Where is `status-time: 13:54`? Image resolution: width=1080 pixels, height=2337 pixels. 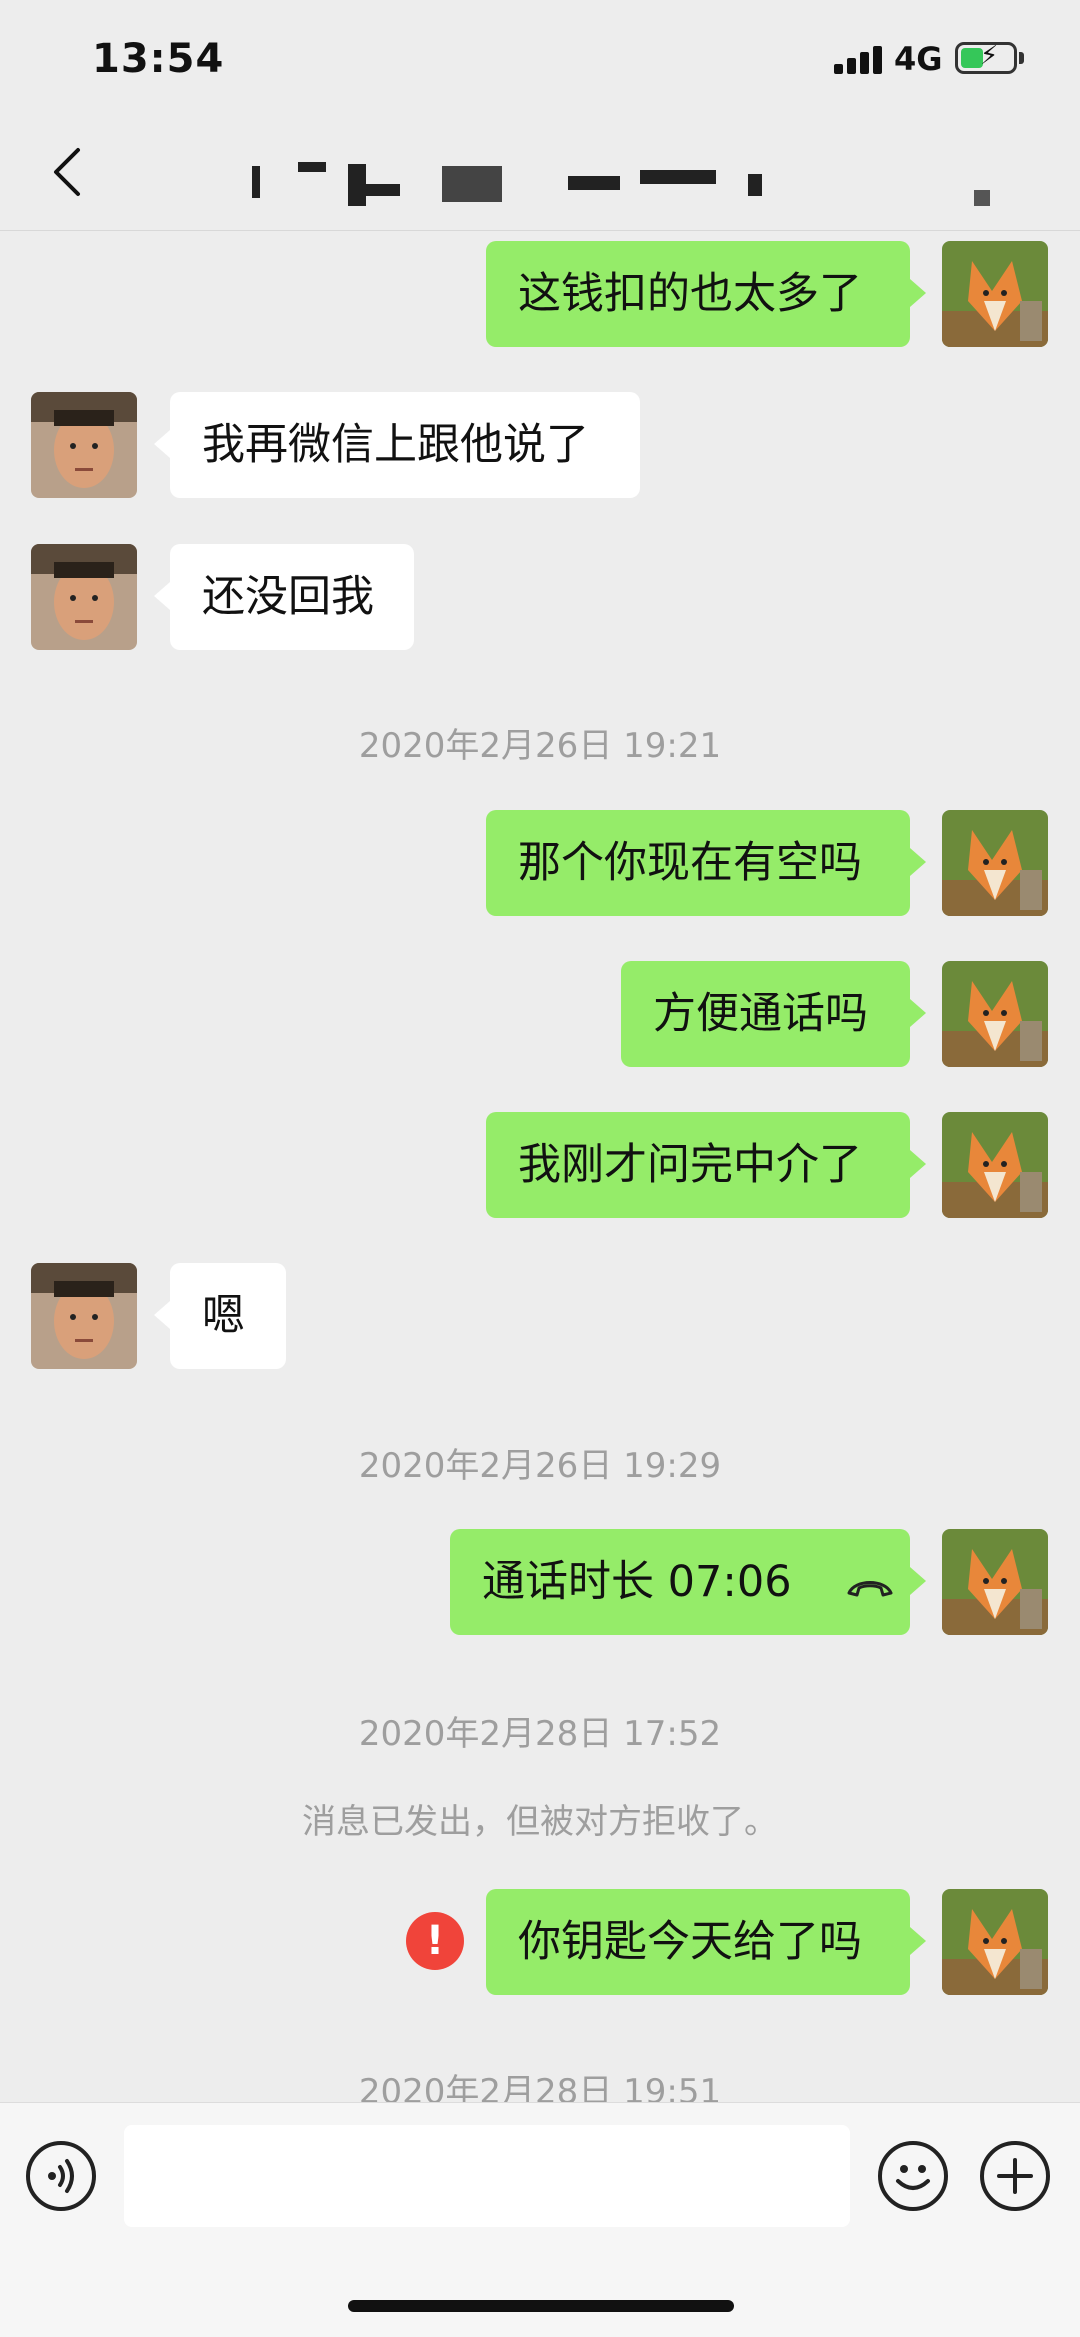
status-time: 13:54 is located at coordinates (158, 59).